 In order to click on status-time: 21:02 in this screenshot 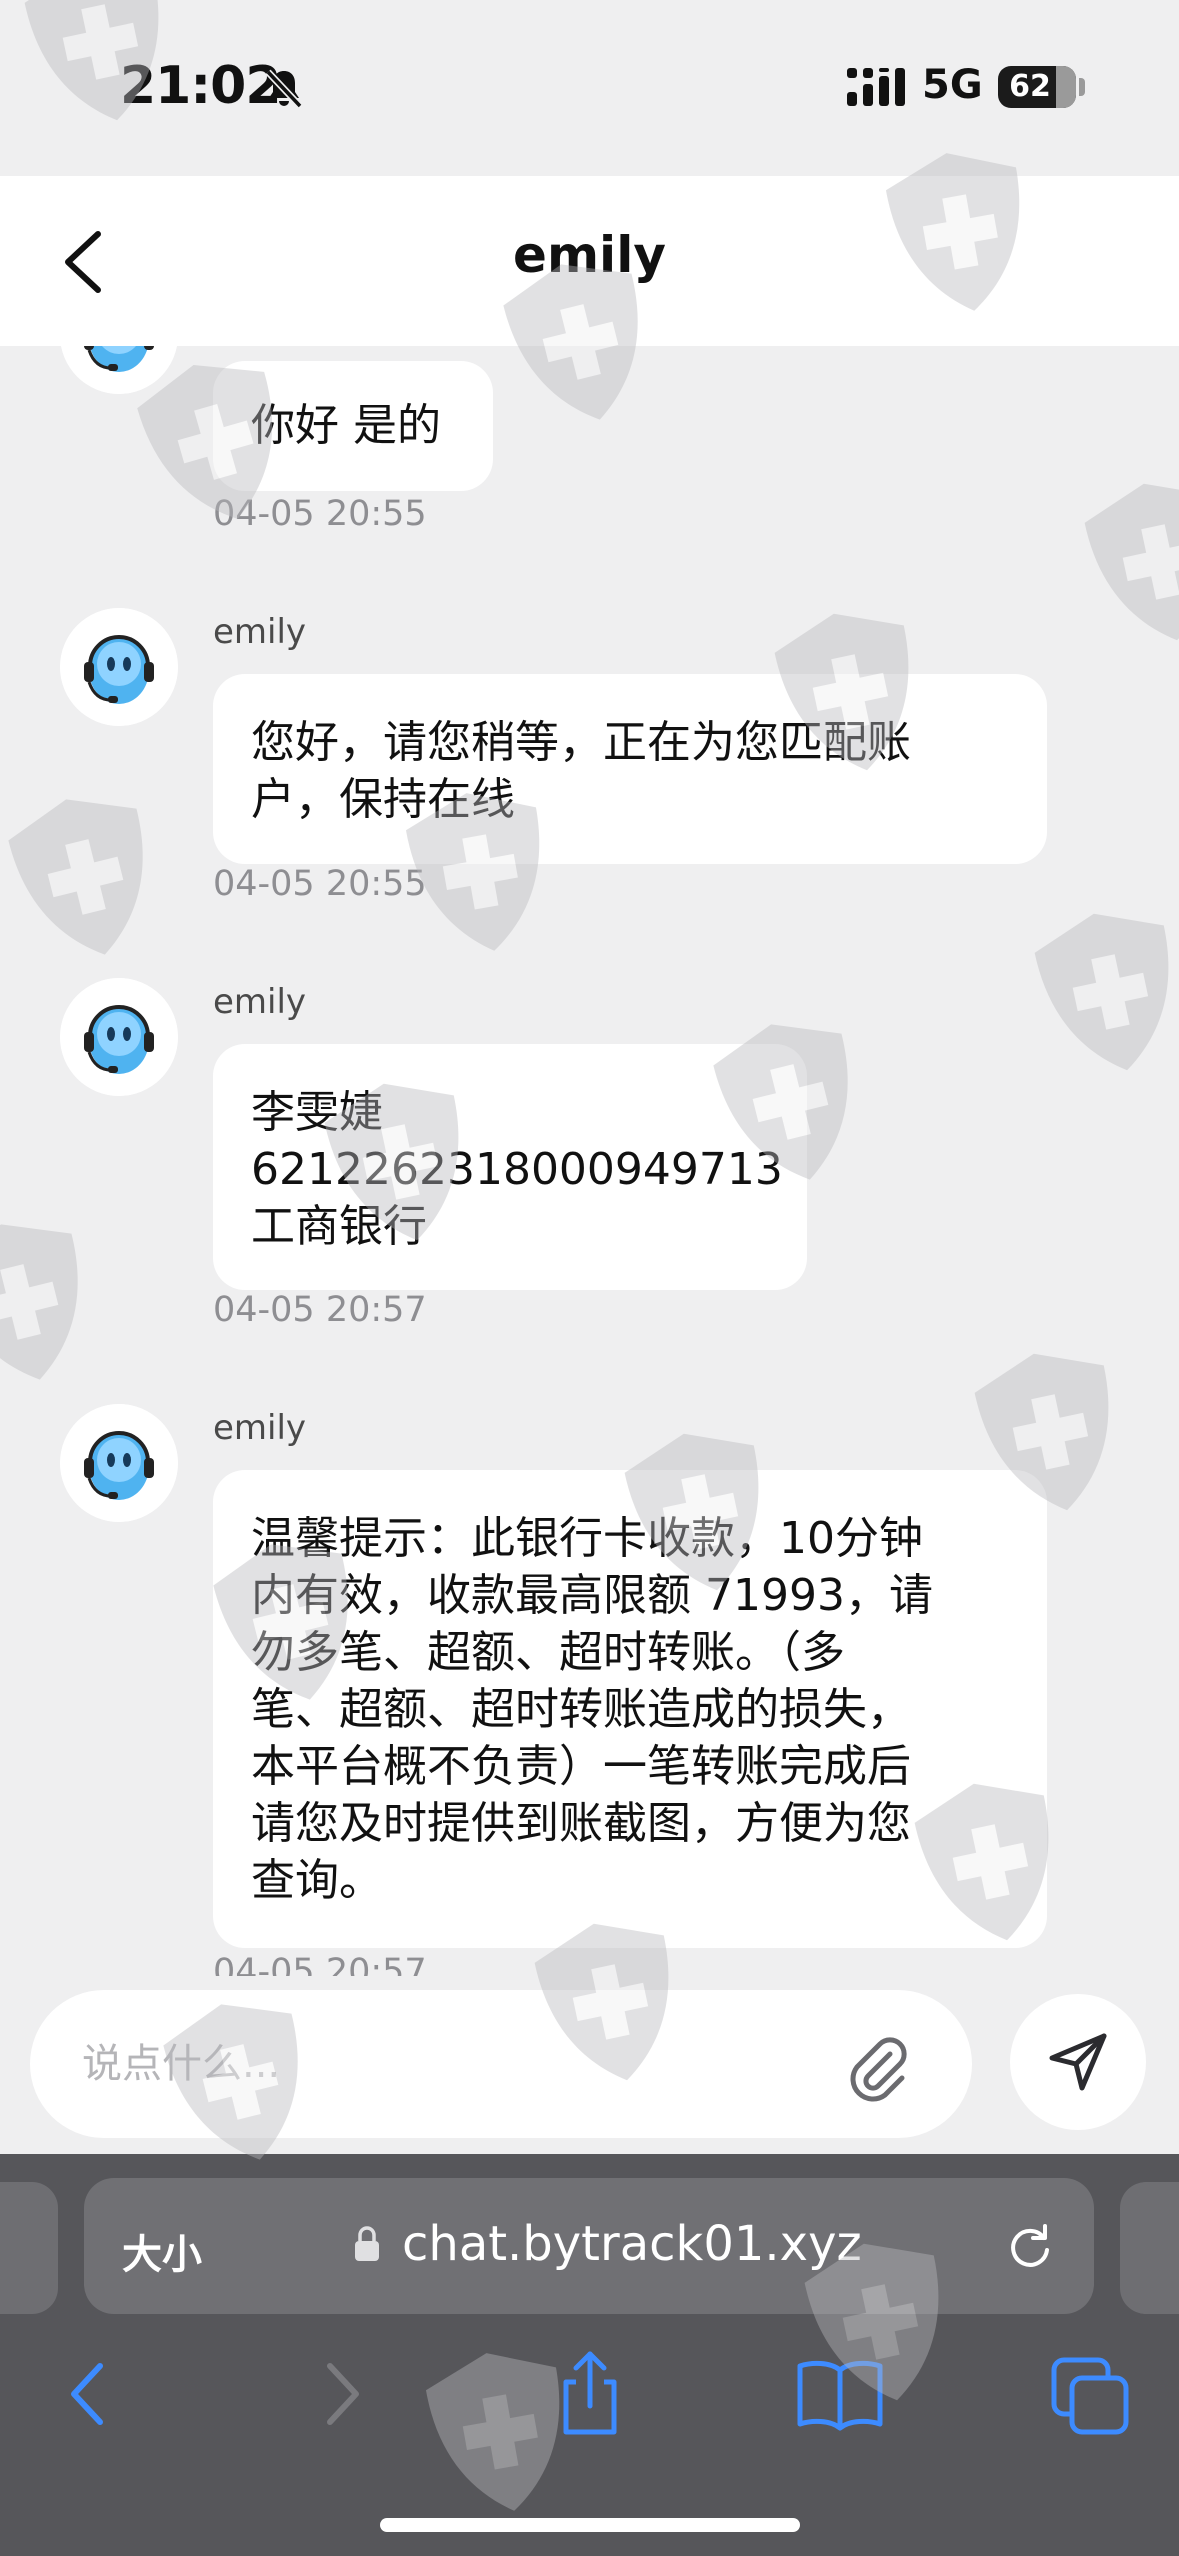, I will do `click(201, 86)`.